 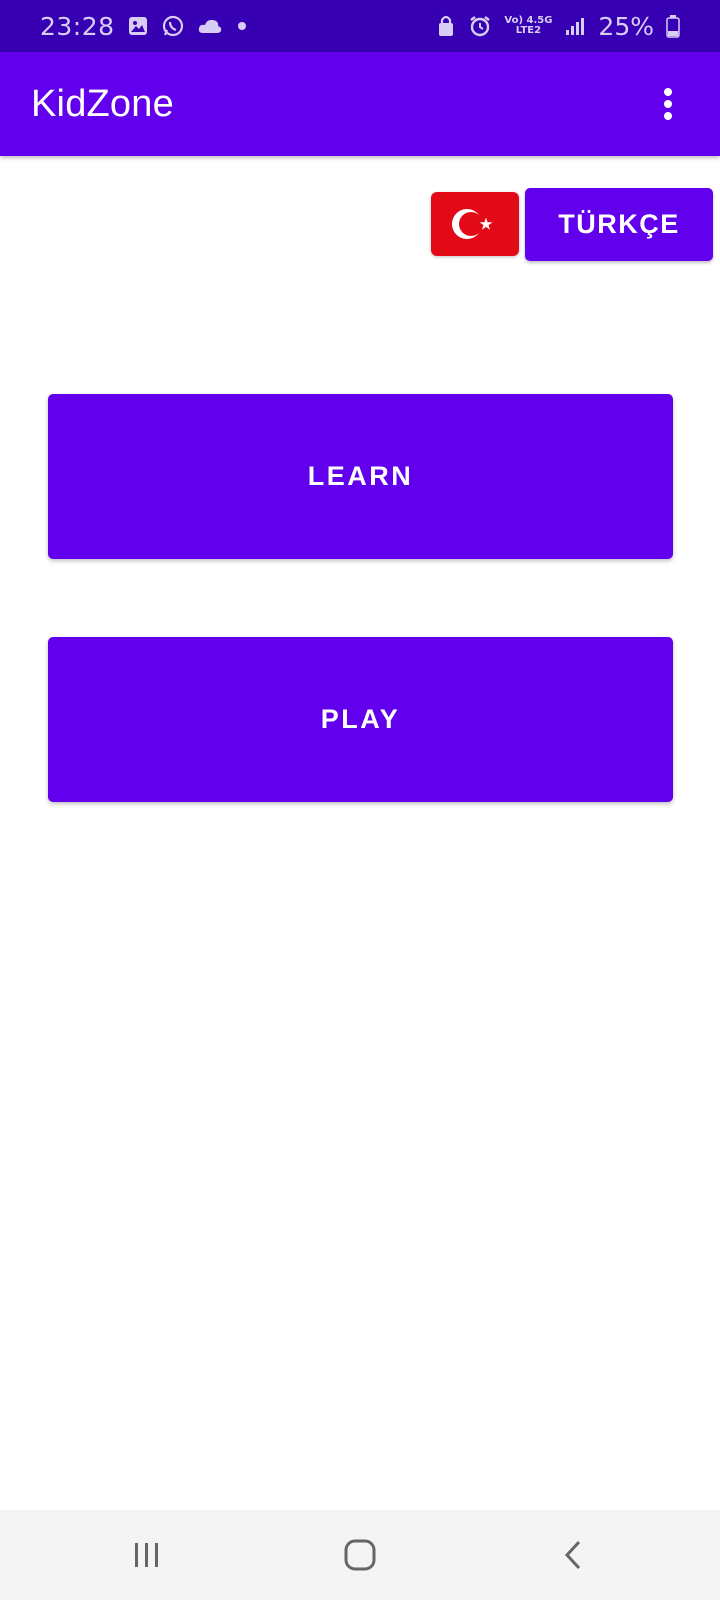 I want to click on status-left: 23:28, so click(x=144, y=26).